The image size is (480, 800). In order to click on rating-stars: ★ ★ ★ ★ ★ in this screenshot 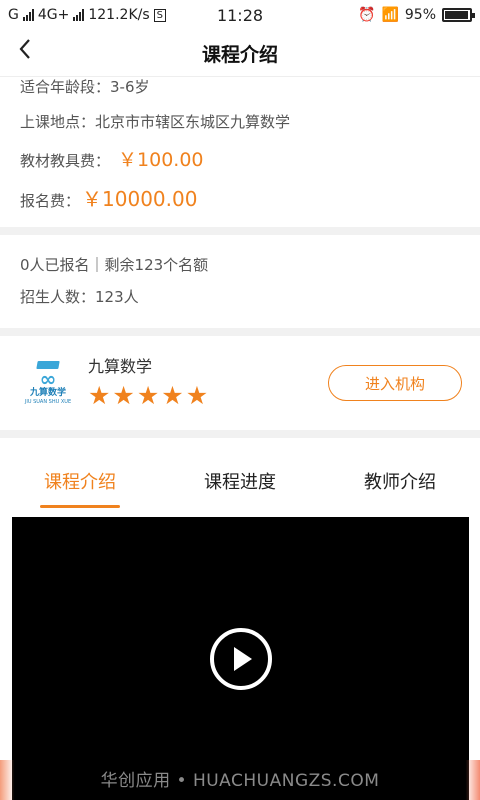, I will do `click(208, 396)`.